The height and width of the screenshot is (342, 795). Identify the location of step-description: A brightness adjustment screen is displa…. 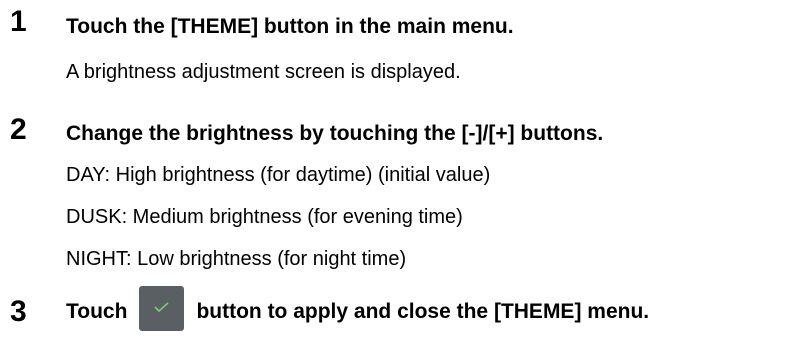
(263, 72).